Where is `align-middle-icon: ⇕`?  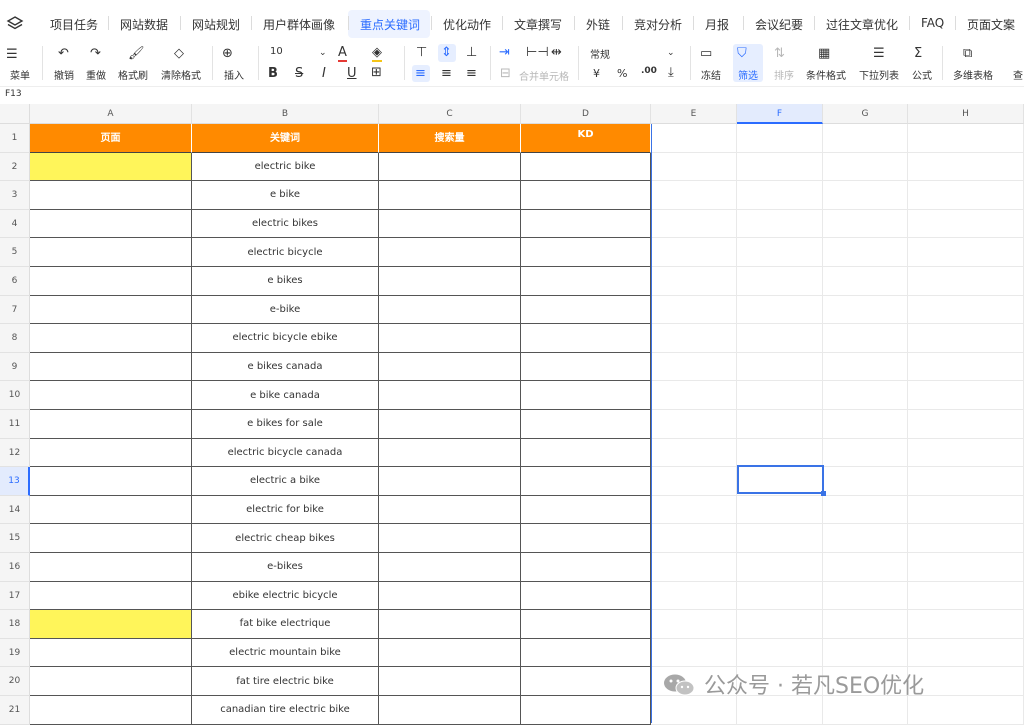
align-middle-icon: ⇕ is located at coordinates (446, 53).